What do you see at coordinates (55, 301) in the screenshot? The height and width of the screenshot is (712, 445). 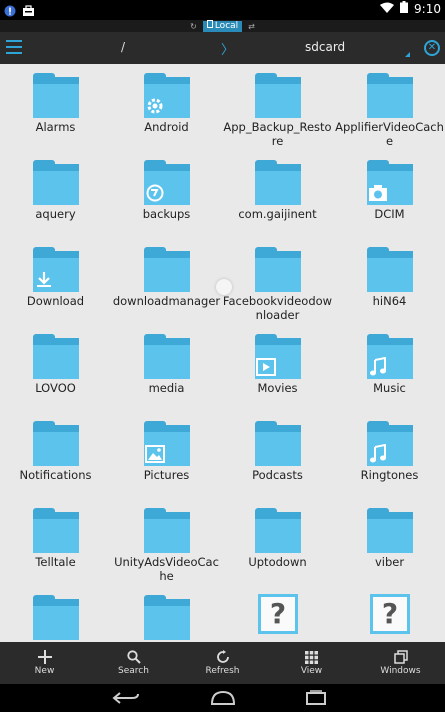 I see `folder-name: Download` at bounding box center [55, 301].